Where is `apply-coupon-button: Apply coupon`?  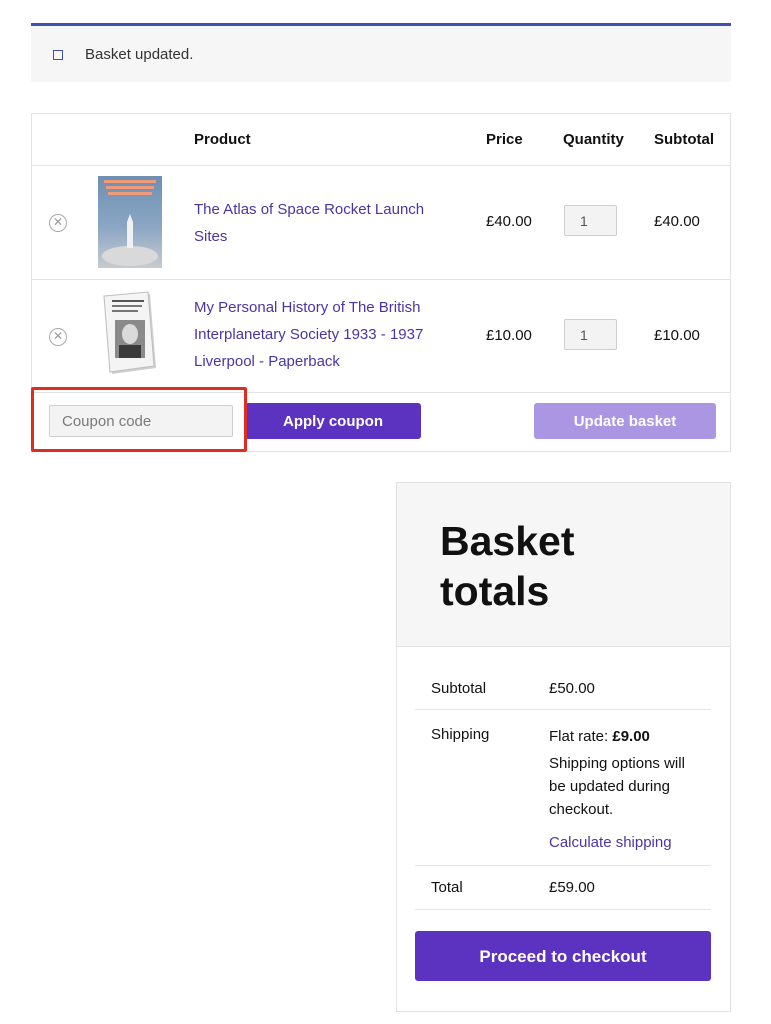
apply-coupon-button: Apply coupon is located at coordinates (333, 421).